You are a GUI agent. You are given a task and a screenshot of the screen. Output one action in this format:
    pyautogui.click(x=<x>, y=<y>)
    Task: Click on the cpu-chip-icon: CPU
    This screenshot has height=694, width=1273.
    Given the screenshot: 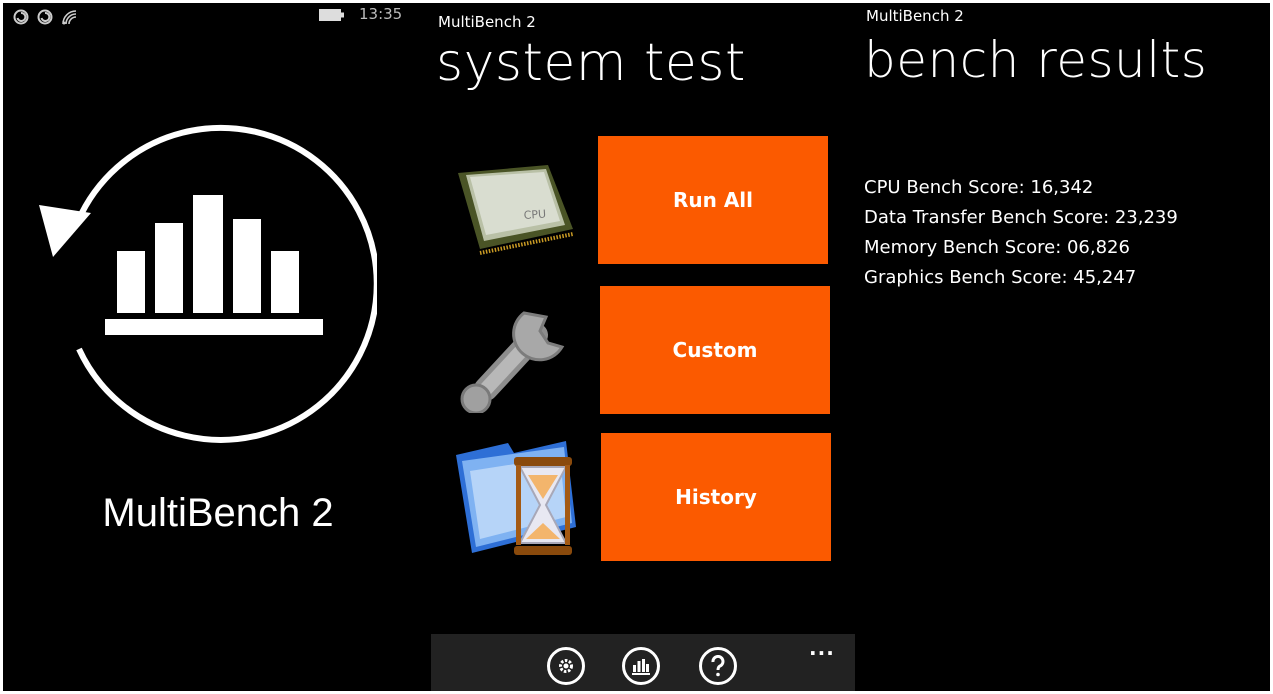 What is the action you would take?
    pyautogui.click(x=516, y=210)
    